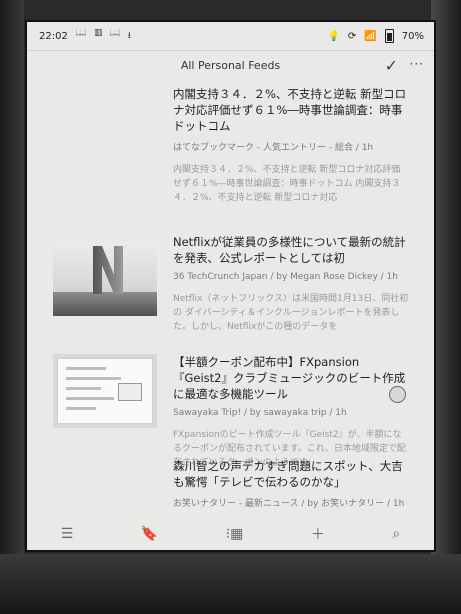 The width and height of the screenshot is (461, 614). I want to click on search-icon: ⌕, so click(396, 534).